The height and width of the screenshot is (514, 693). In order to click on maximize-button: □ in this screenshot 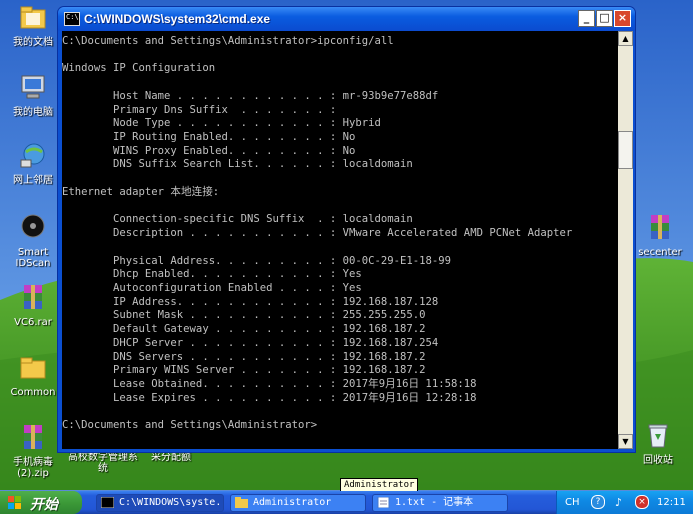, I will do `click(604, 18)`.